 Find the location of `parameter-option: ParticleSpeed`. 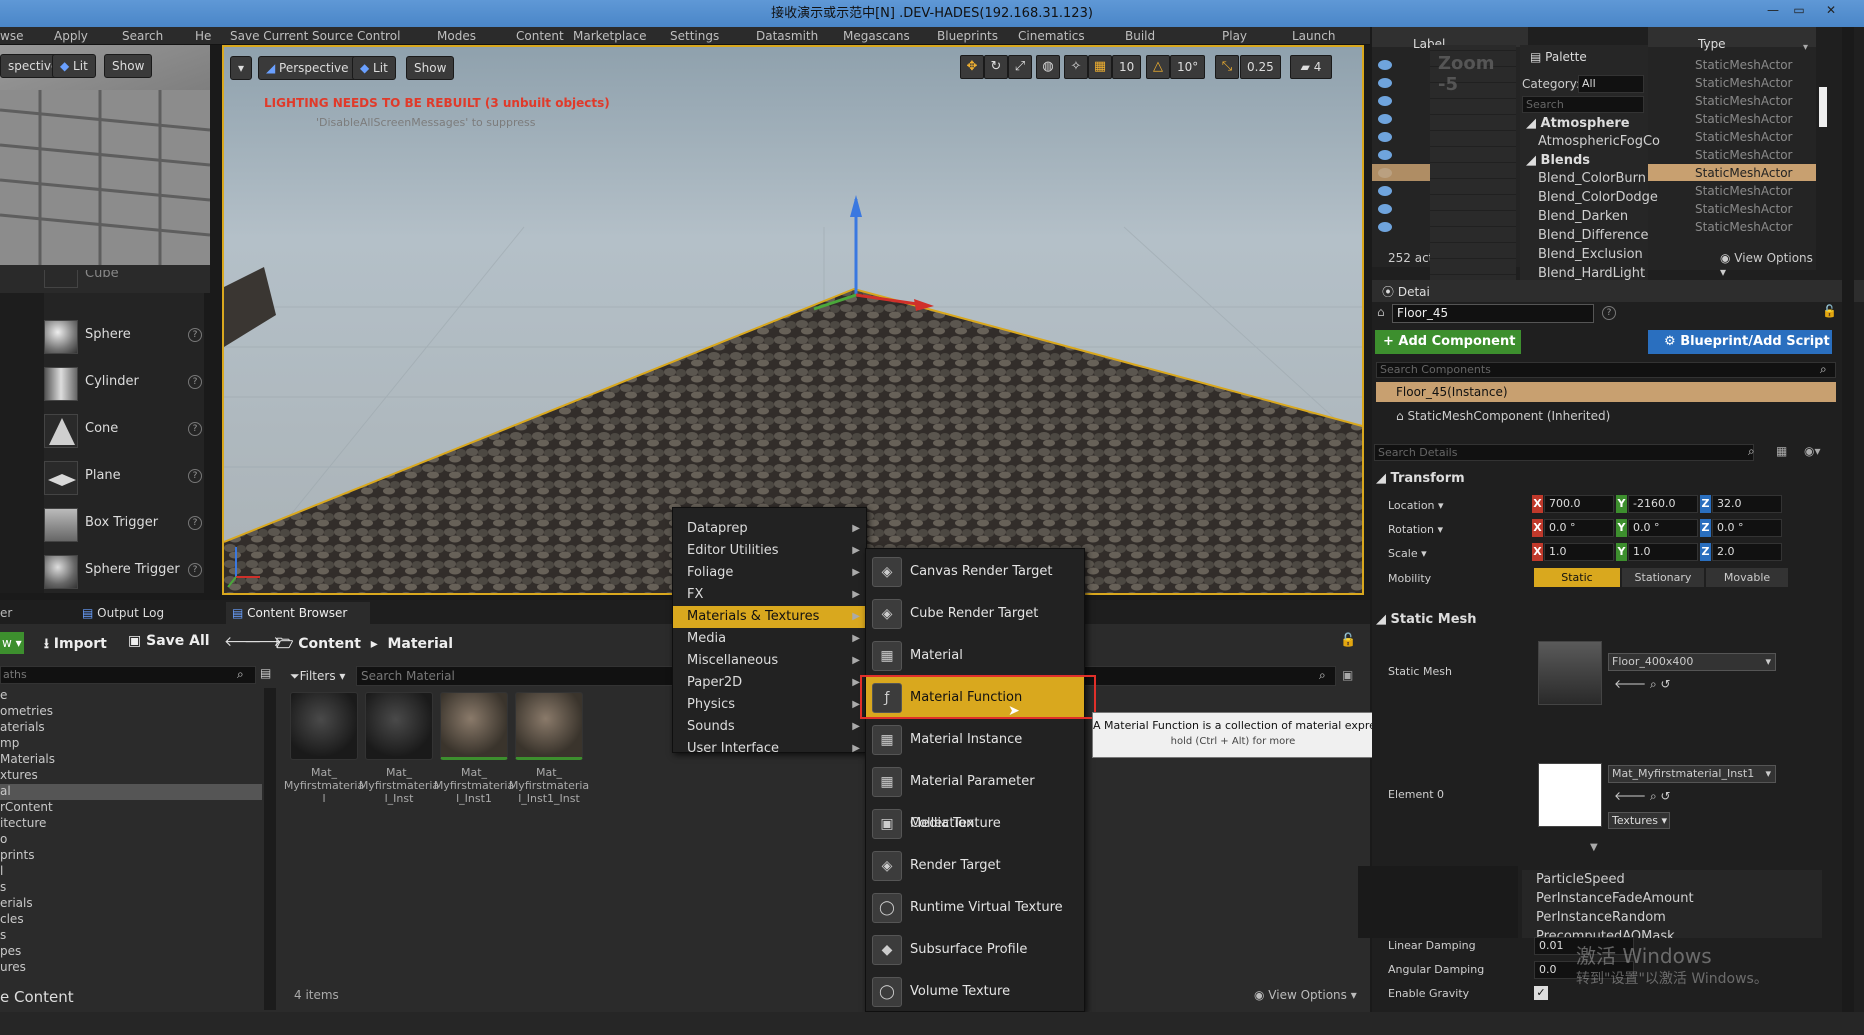

parameter-option: ParticleSpeed is located at coordinates (1580, 879).